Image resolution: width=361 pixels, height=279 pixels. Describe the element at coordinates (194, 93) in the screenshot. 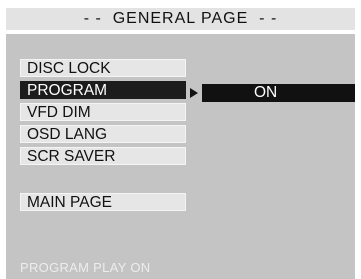

I see `right-triangle-icon` at that location.